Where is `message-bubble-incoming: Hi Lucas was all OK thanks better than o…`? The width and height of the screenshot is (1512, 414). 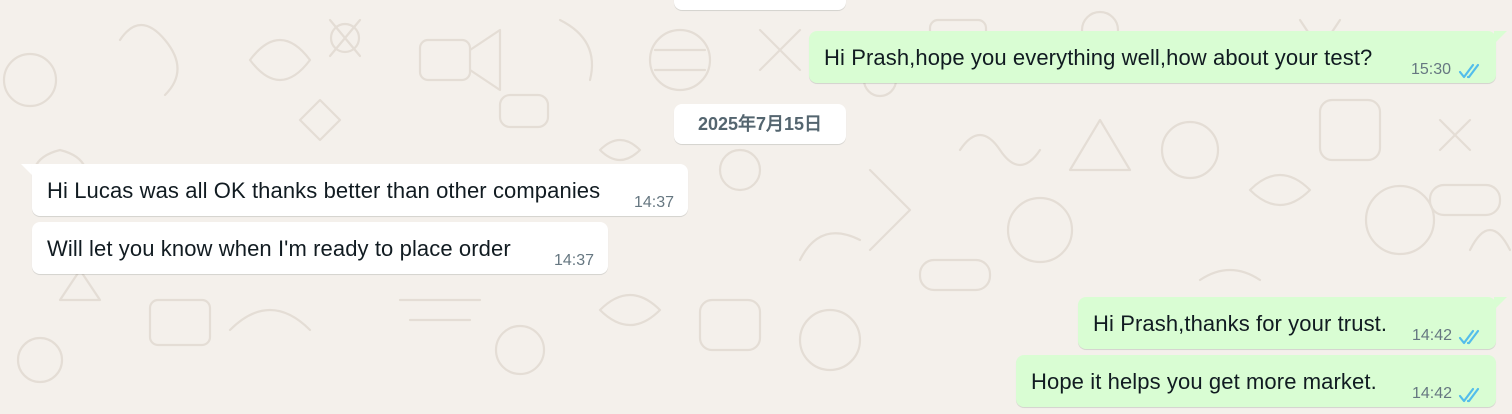
message-bubble-incoming: Hi Lucas was all OK thanks better than o… is located at coordinates (360, 190).